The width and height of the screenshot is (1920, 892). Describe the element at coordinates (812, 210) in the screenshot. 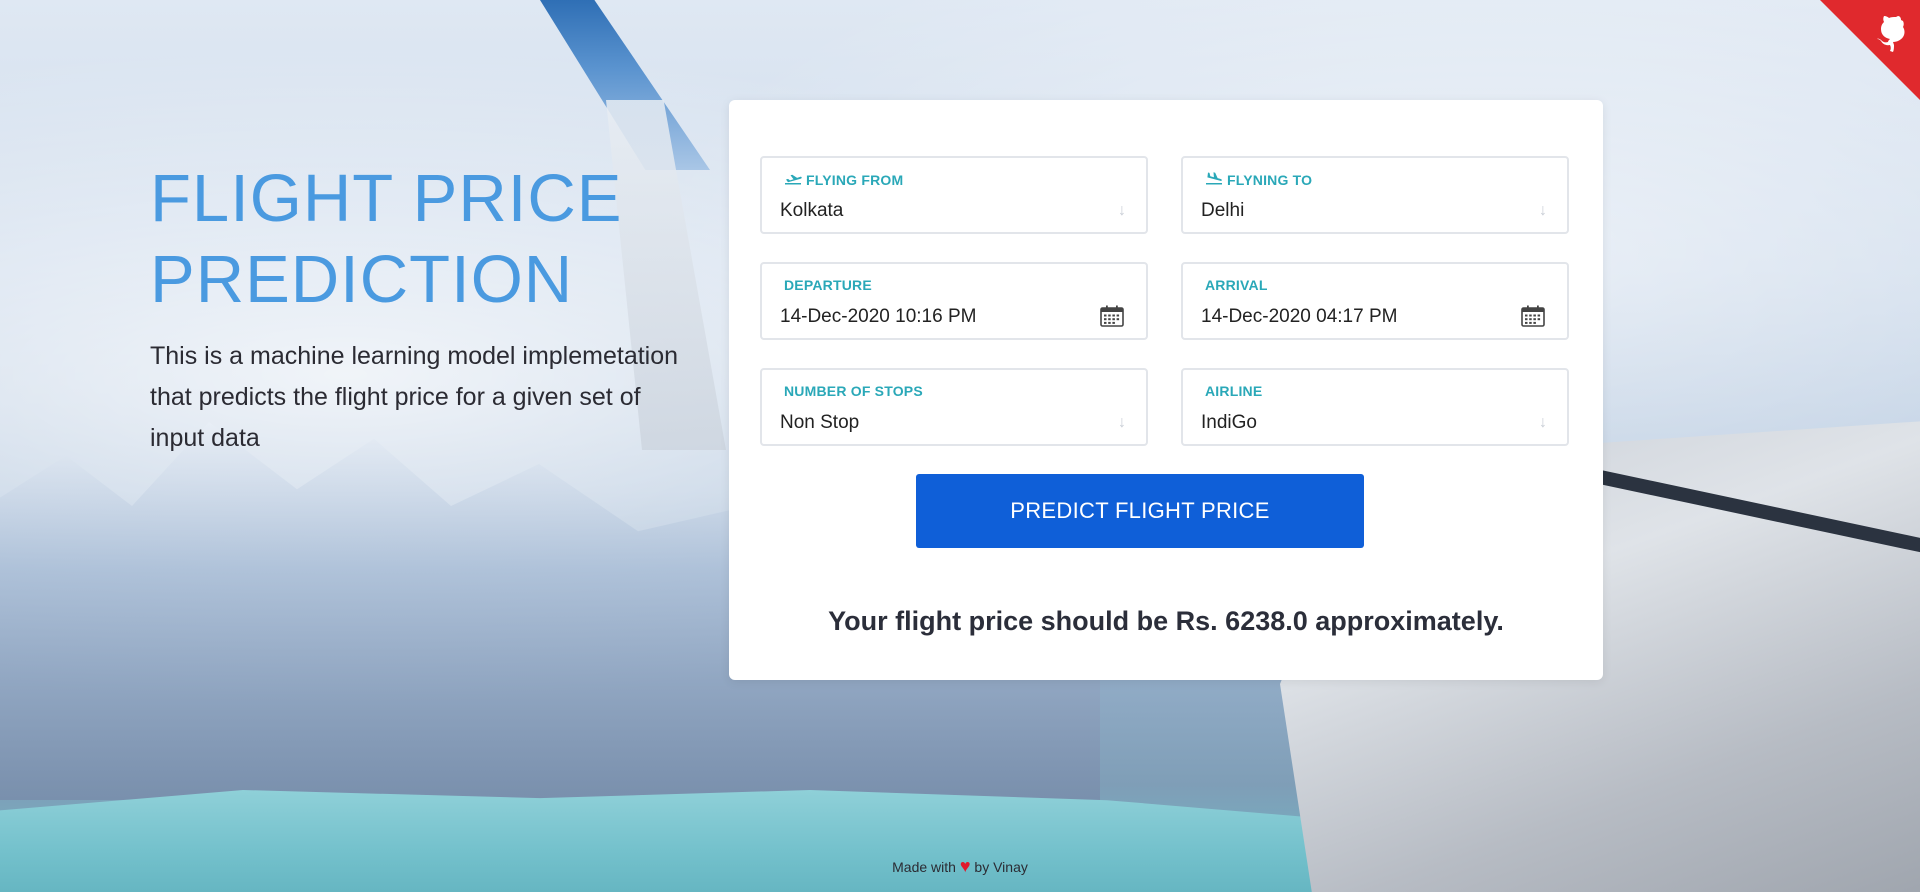

I see `flying-from-value: Kolkata` at that location.